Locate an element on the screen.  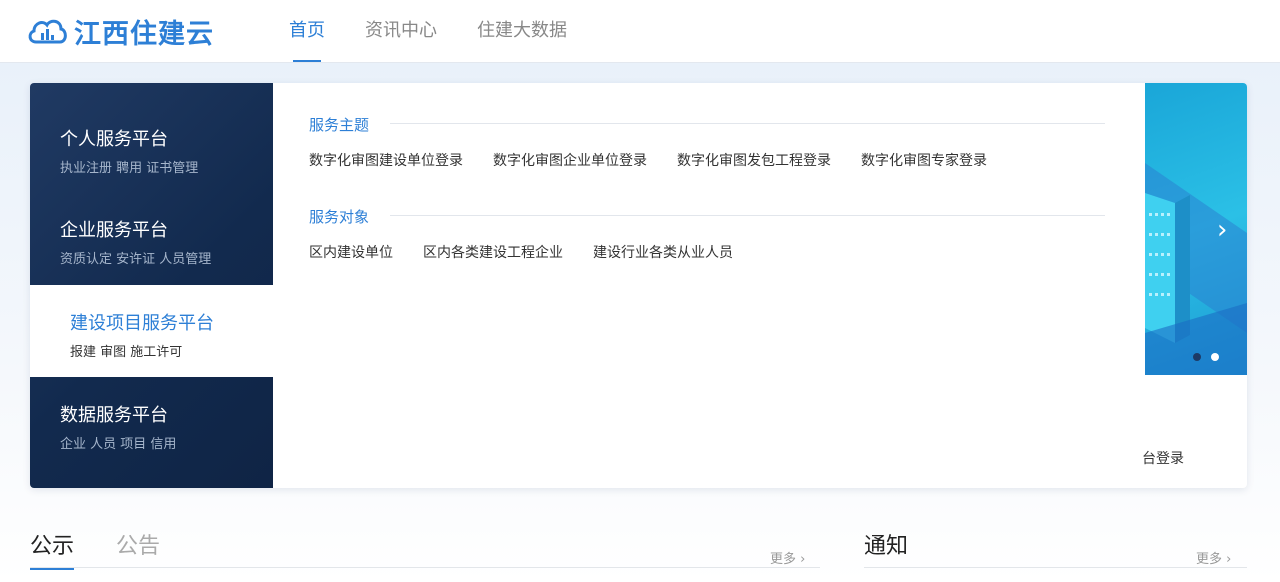
chevron-right-icon: › is located at coordinates (1222, 230).